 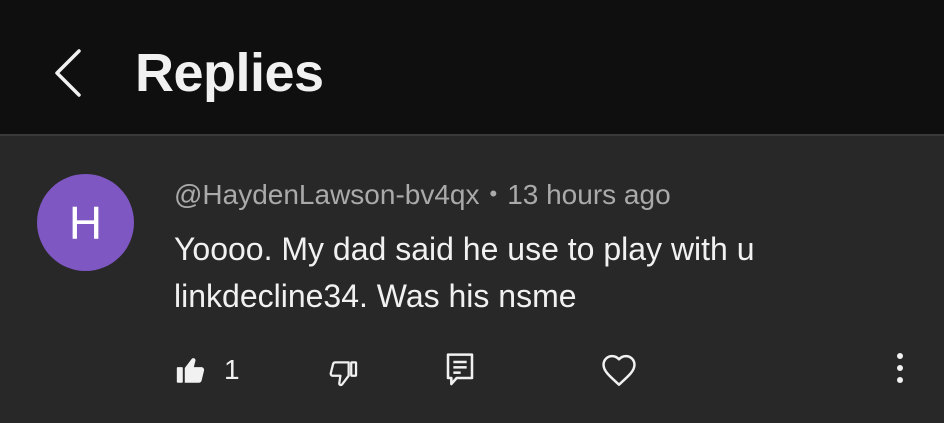 I want to click on avatar: H, so click(x=85, y=222).